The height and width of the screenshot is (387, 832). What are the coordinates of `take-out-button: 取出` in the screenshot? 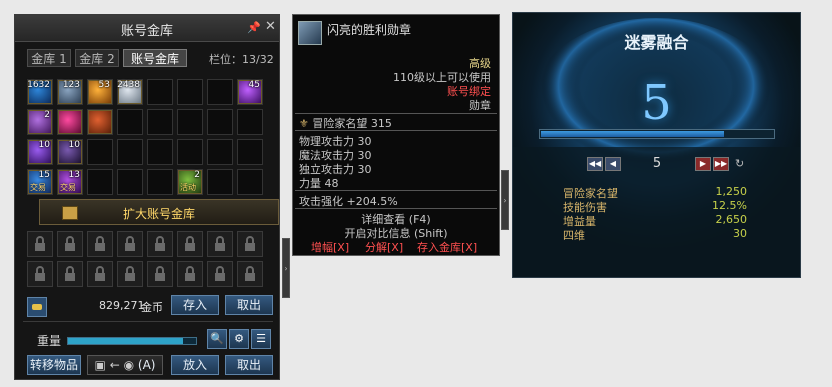 It's located at (249, 365).